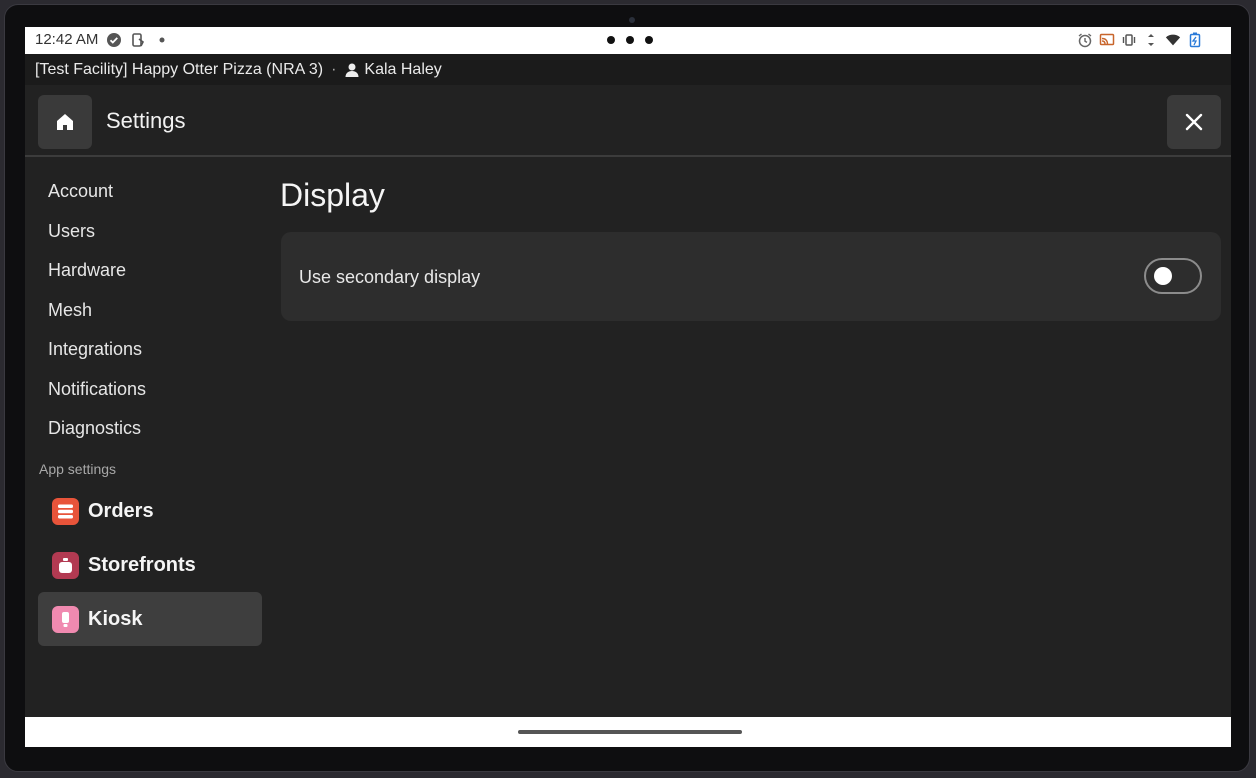 The height and width of the screenshot is (778, 1256). What do you see at coordinates (162, 40) in the screenshot?
I see `notification-dot-icon` at bounding box center [162, 40].